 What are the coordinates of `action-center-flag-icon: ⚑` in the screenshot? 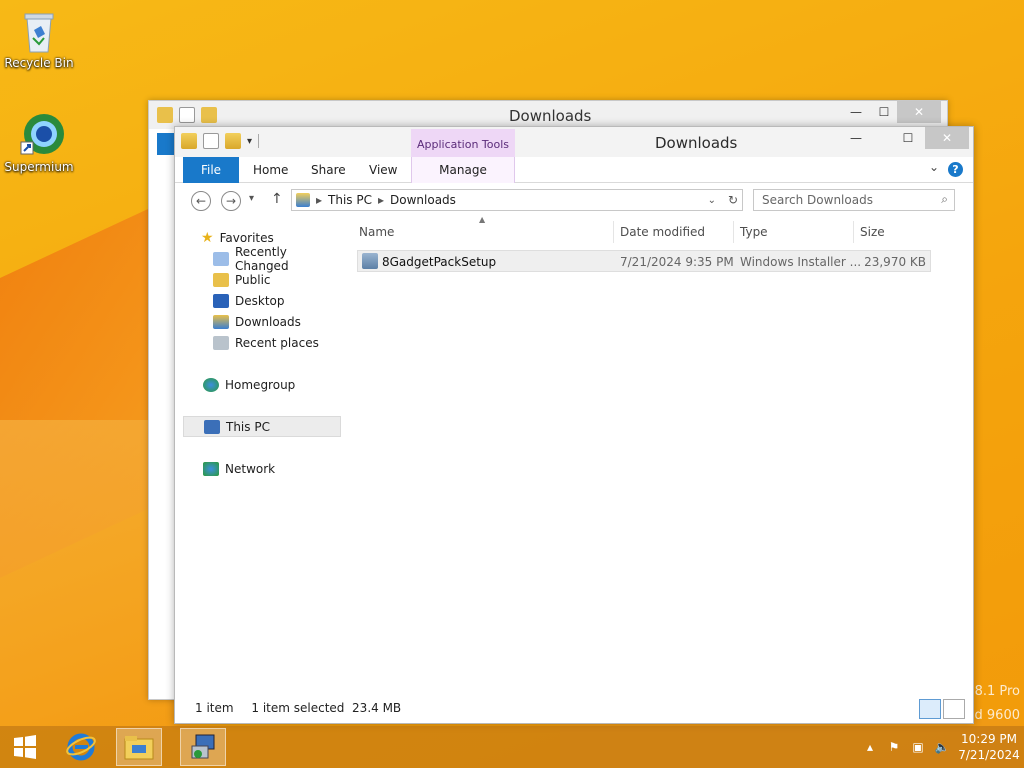 It's located at (894, 747).